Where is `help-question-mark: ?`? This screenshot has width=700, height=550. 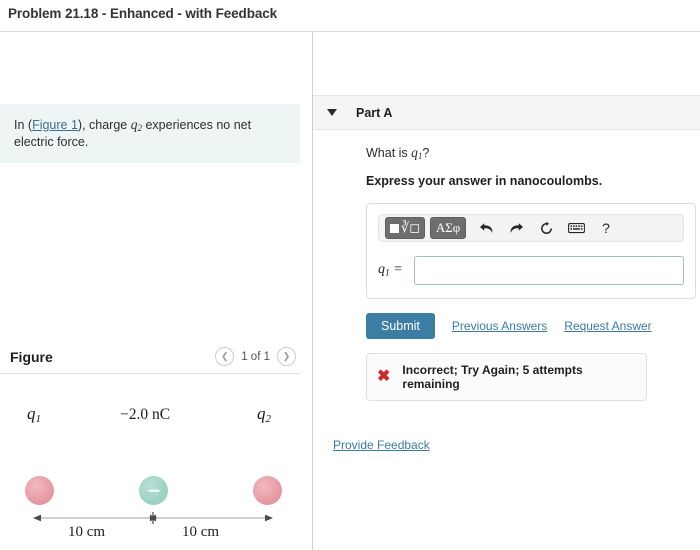
help-question-mark: ? is located at coordinates (606, 228).